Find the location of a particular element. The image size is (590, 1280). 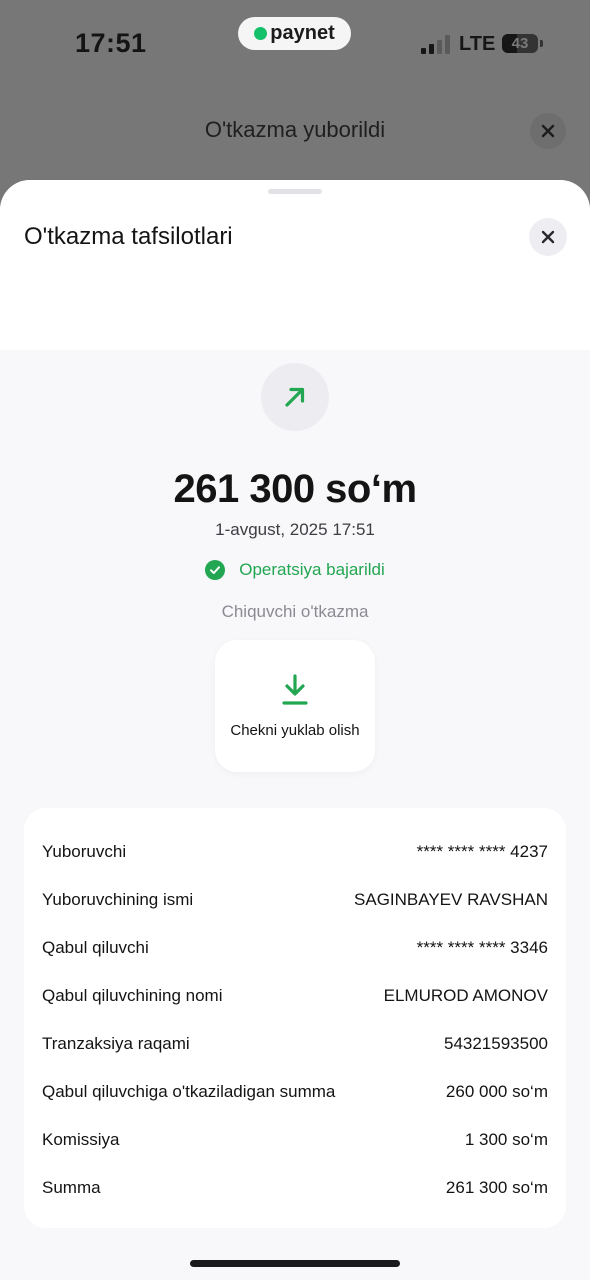

background-close-button is located at coordinates (548, 131).